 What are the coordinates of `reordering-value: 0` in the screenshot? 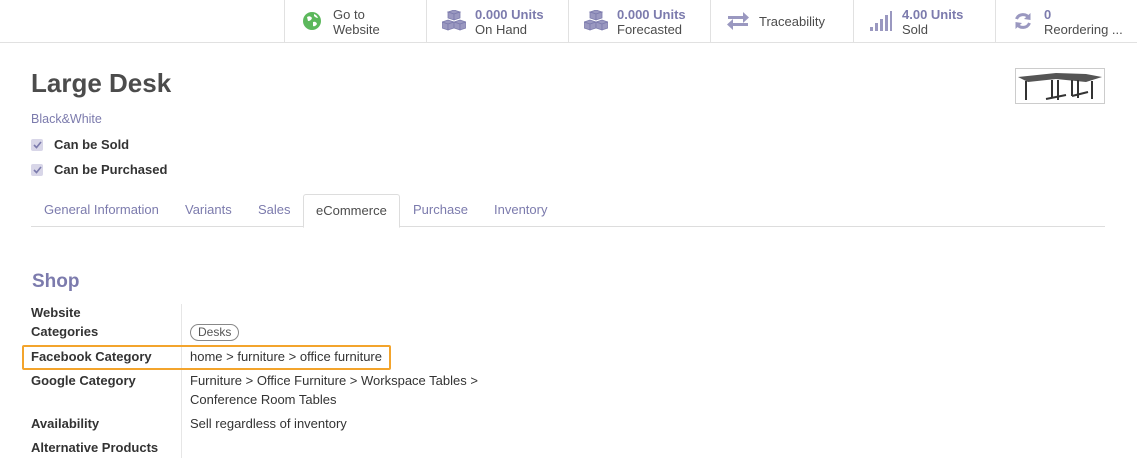 It's located at (1048, 14).